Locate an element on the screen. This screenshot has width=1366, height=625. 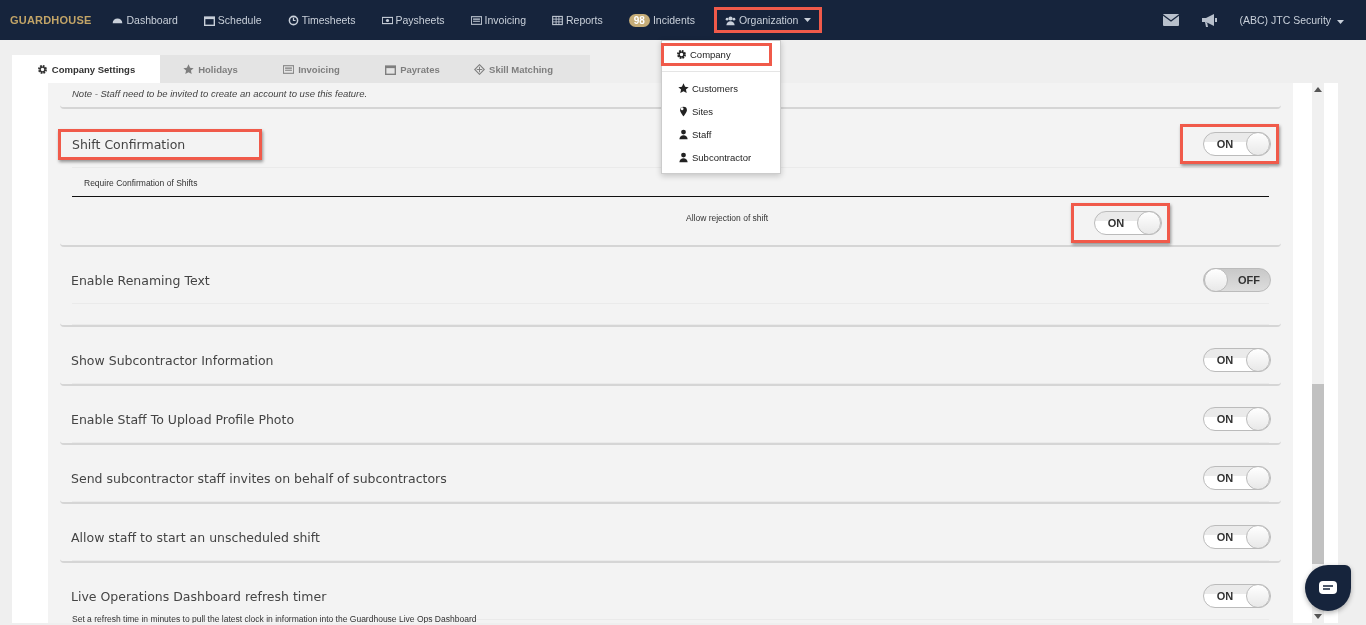
scrollbar-thumb is located at coordinates (1318, 474).